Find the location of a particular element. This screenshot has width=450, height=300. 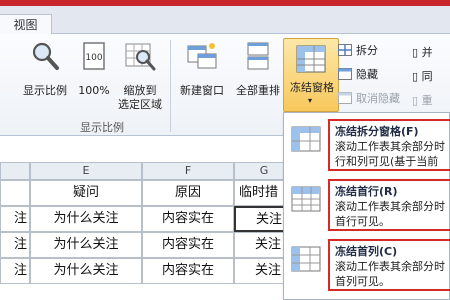

menu-item-desc: 滚动工作表其余部分时 首列可见。 is located at coordinates (392, 274).